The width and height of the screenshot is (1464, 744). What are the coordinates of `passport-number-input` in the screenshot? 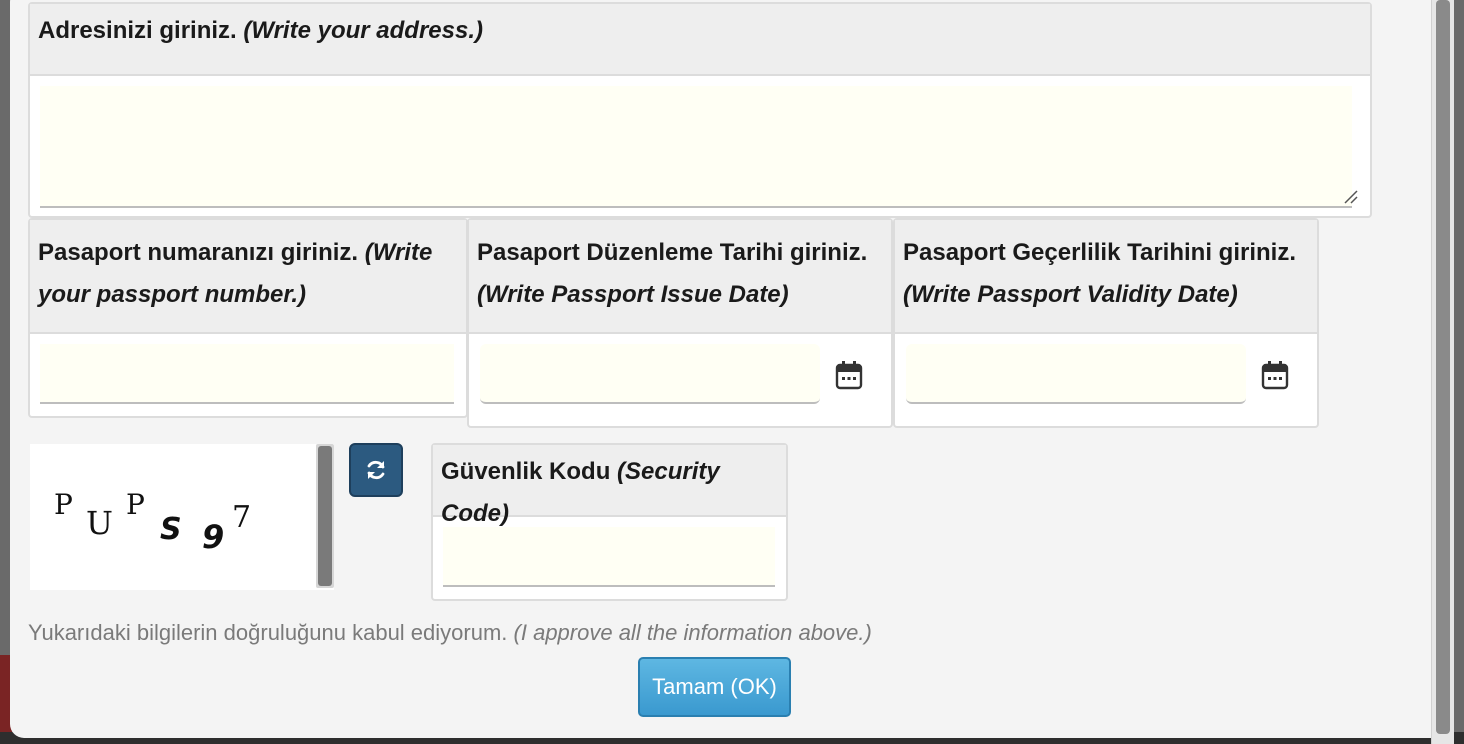 It's located at (247, 374).